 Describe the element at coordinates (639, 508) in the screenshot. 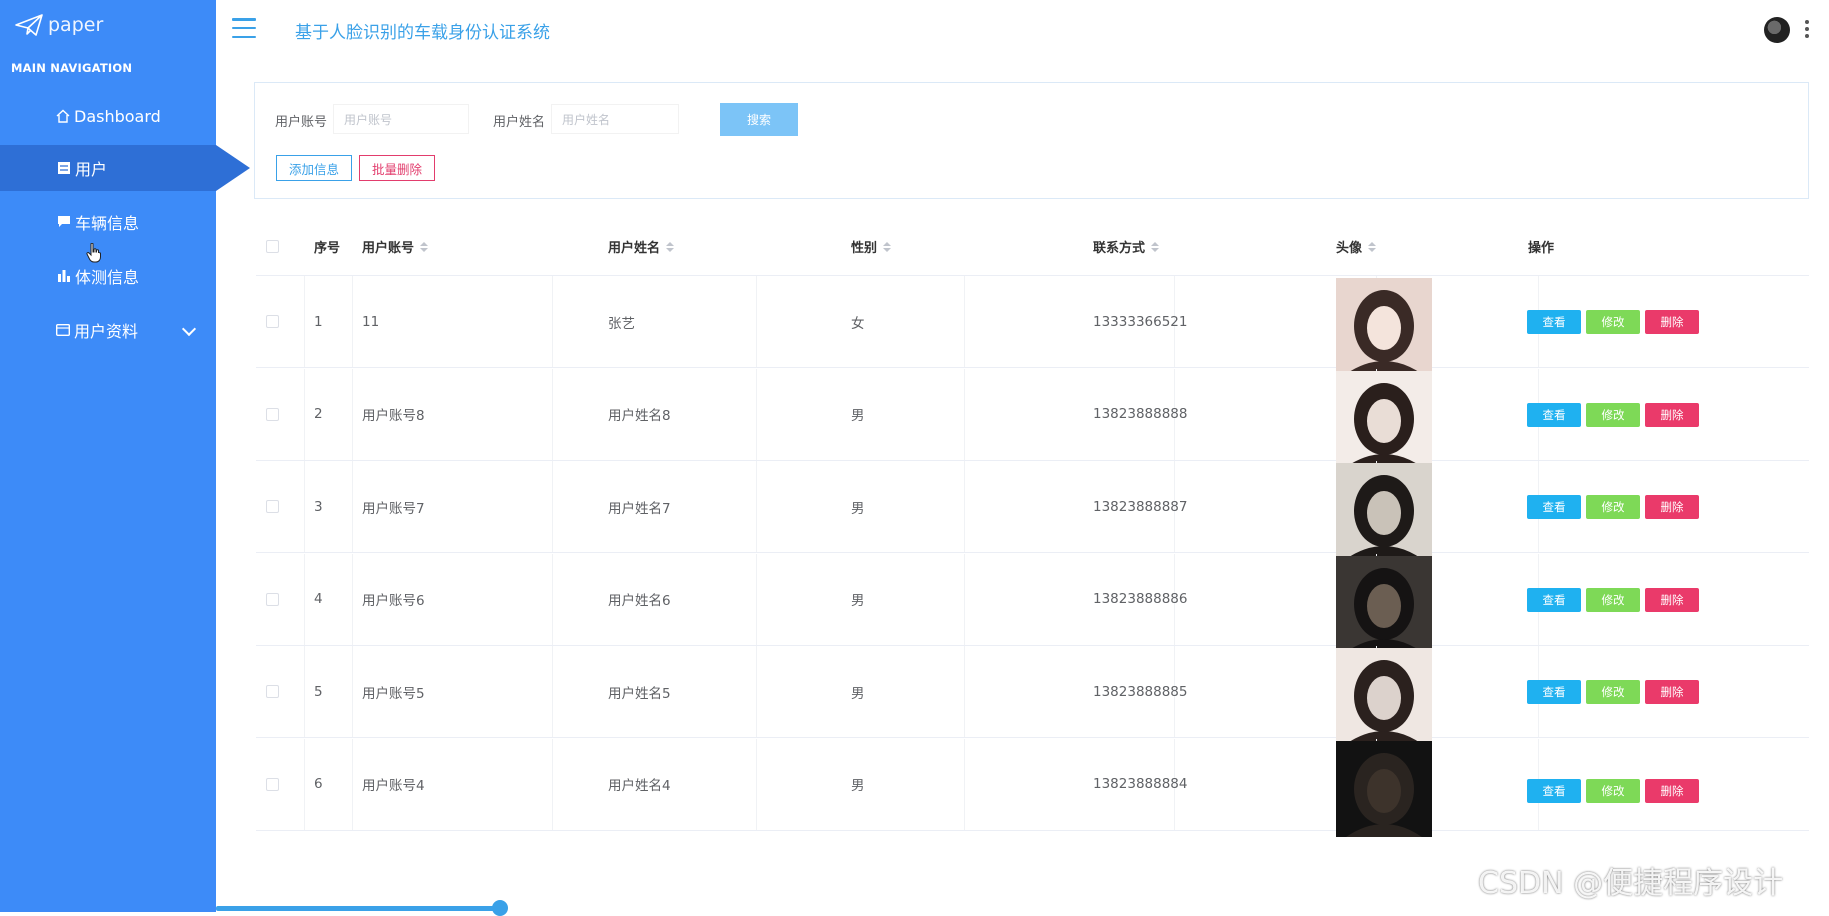

I see `cell-name: 用户姓名7` at that location.